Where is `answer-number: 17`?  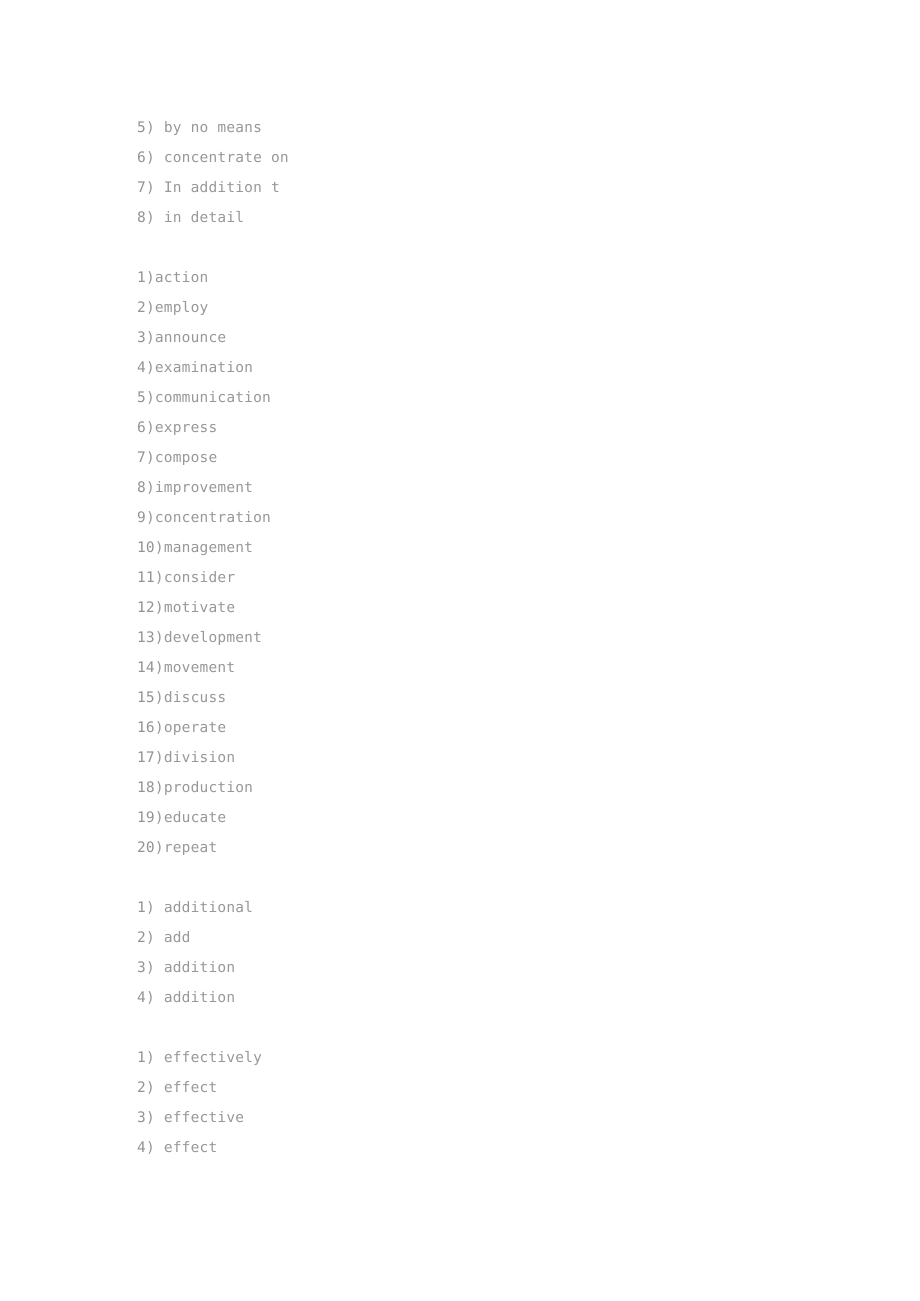 answer-number: 17 is located at coordinates (146, 758).